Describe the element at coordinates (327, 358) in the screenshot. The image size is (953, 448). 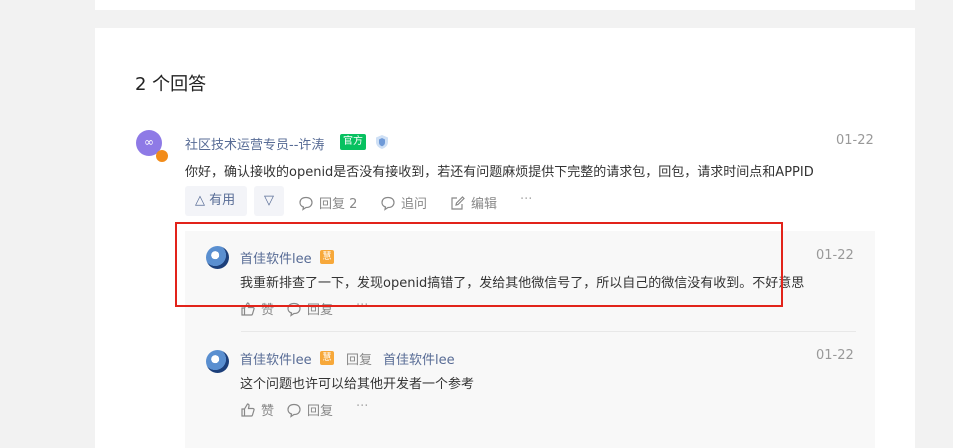
I see `level-badge: 慧` at that location.